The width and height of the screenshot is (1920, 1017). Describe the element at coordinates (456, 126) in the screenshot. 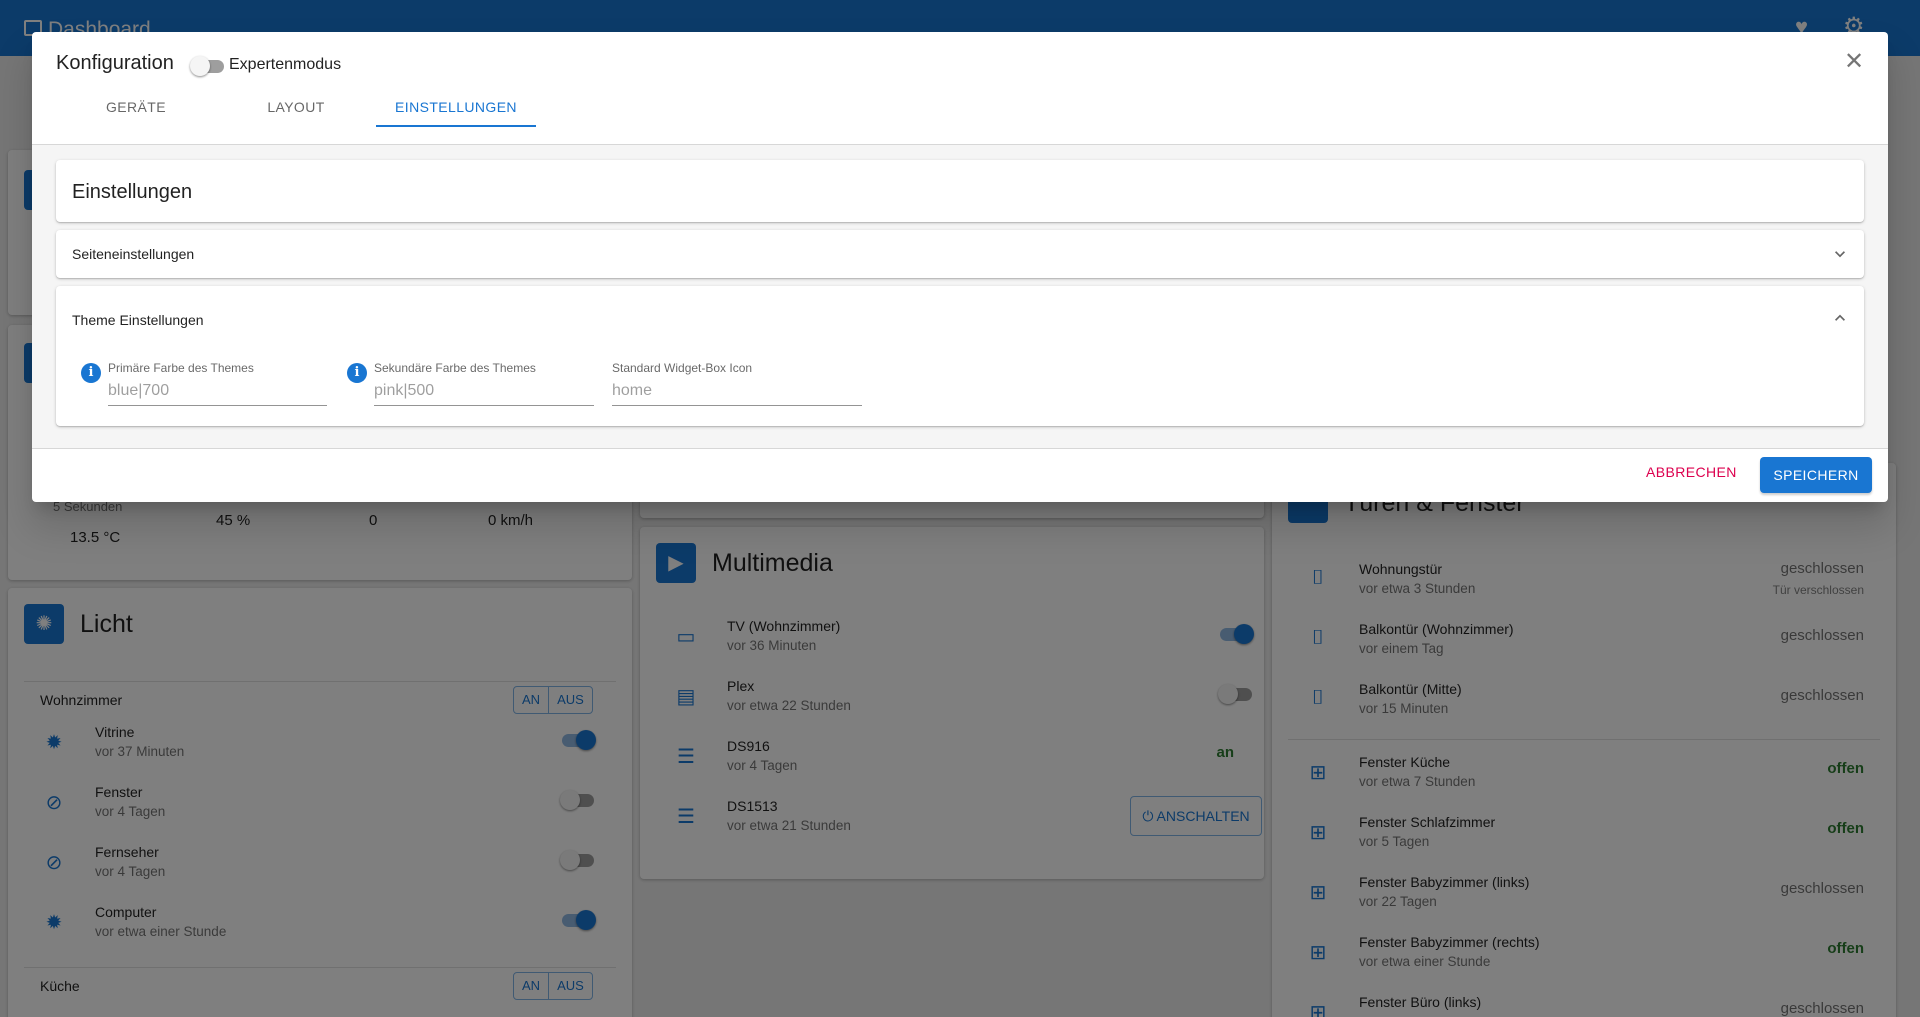

I see `active-tab-indicator` at that location.